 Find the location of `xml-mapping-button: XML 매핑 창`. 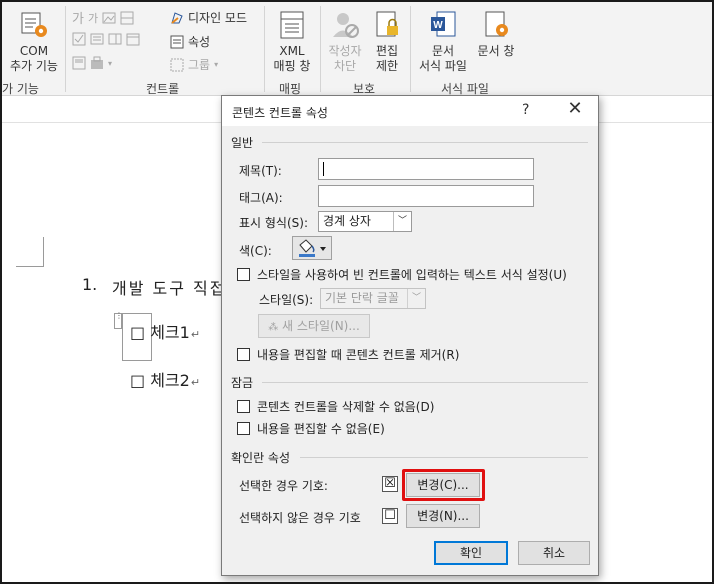

xml-mapping-button: XML 매핑 창 is located at coordinates (292, 42).